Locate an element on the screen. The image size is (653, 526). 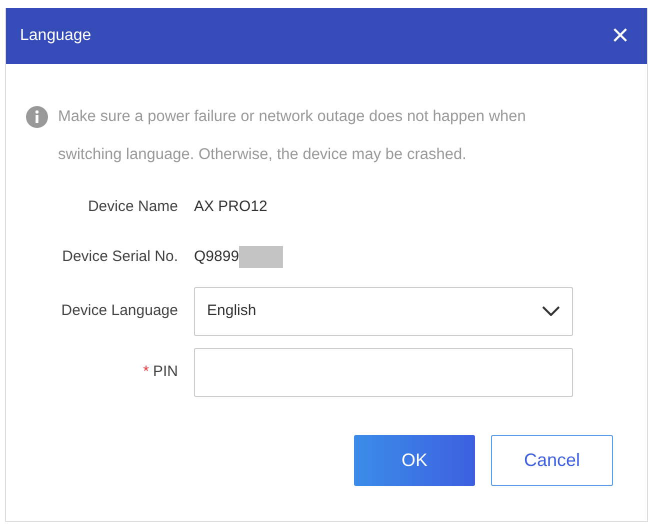
chevron-down-icon is located at coordinates (551, 311).